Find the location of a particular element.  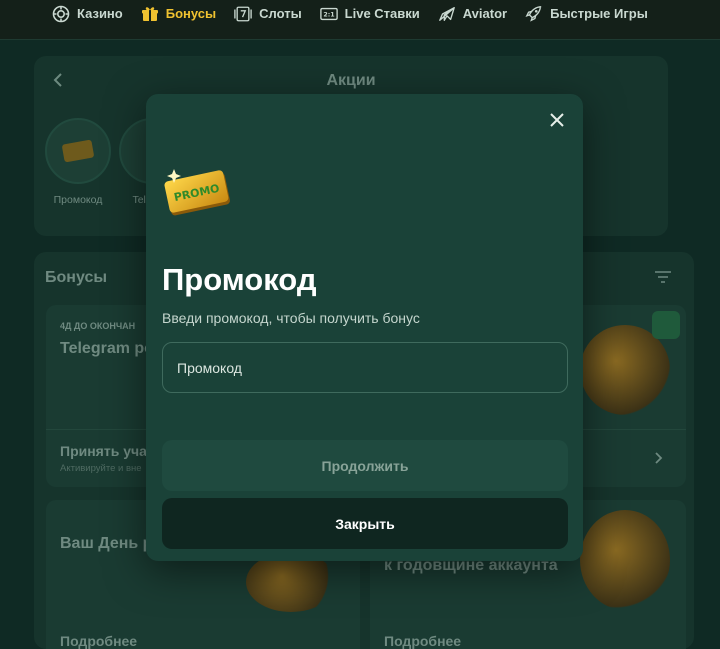

card-action: Принять учас is located at coordinates (107, 451).